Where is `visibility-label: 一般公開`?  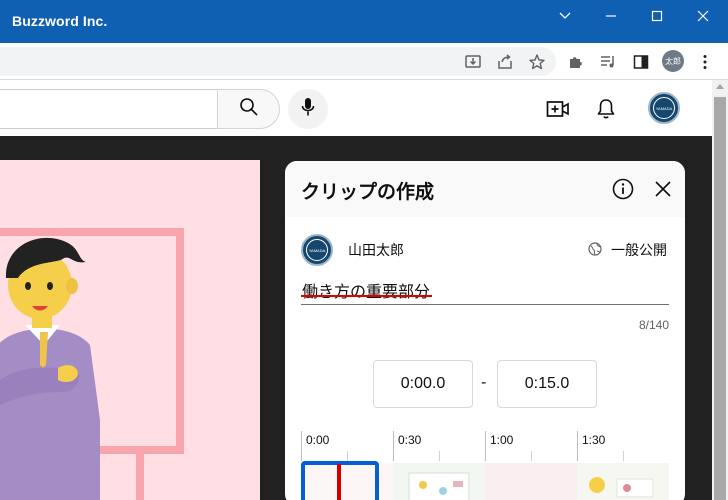 visibility-label: 一般公開 is located at coordinates (639, 250).